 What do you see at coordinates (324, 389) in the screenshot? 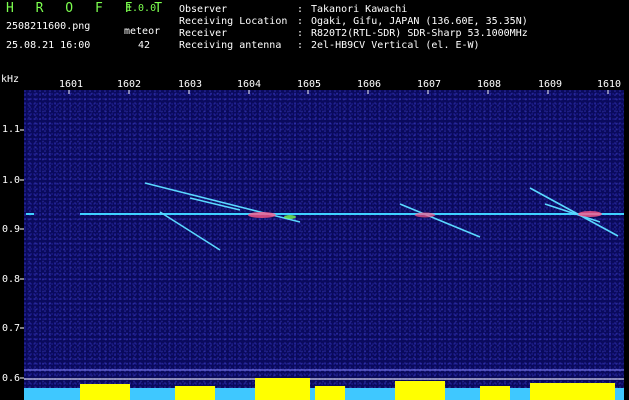
I see `signal-level-bars` at bounding box center [324, 389].